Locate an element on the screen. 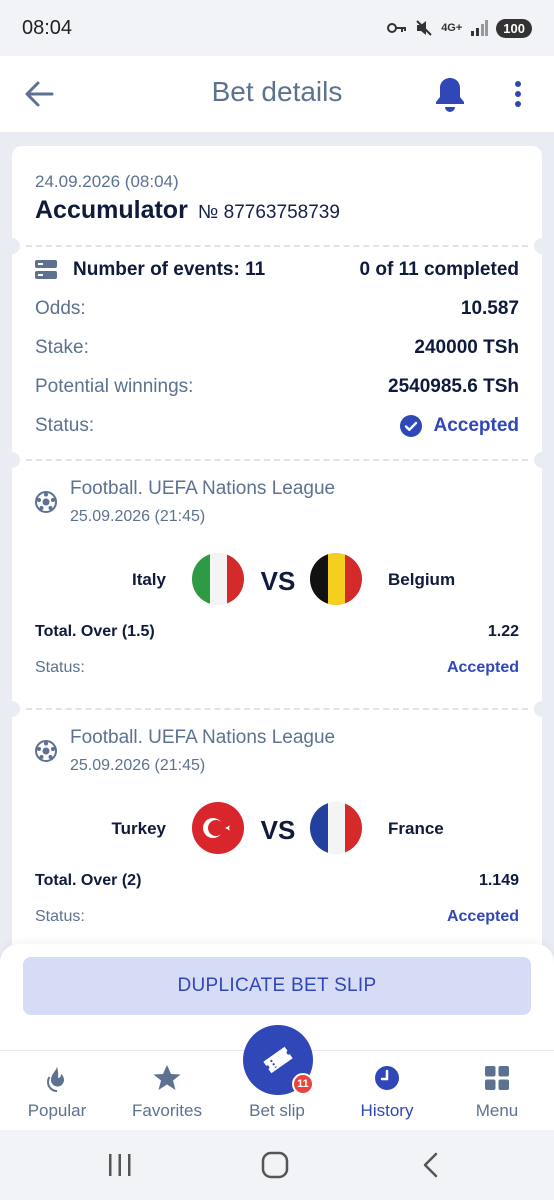  nav-betslip-label: Bet slip is located at coordinates (277, 1110).